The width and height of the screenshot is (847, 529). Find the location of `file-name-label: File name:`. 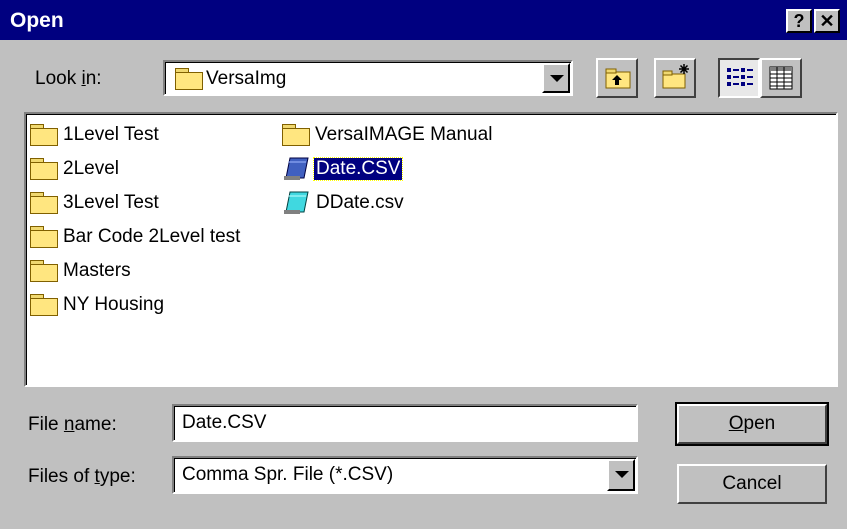

file-name-label: File name: is located at coordinates (72, 424).